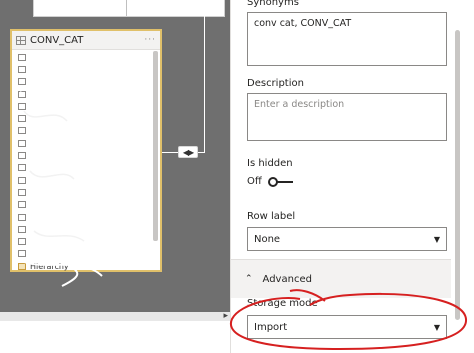  Describe the element at coordinates (155, 146) in the screenshot. I see `table-card-scrollbar` at that location.